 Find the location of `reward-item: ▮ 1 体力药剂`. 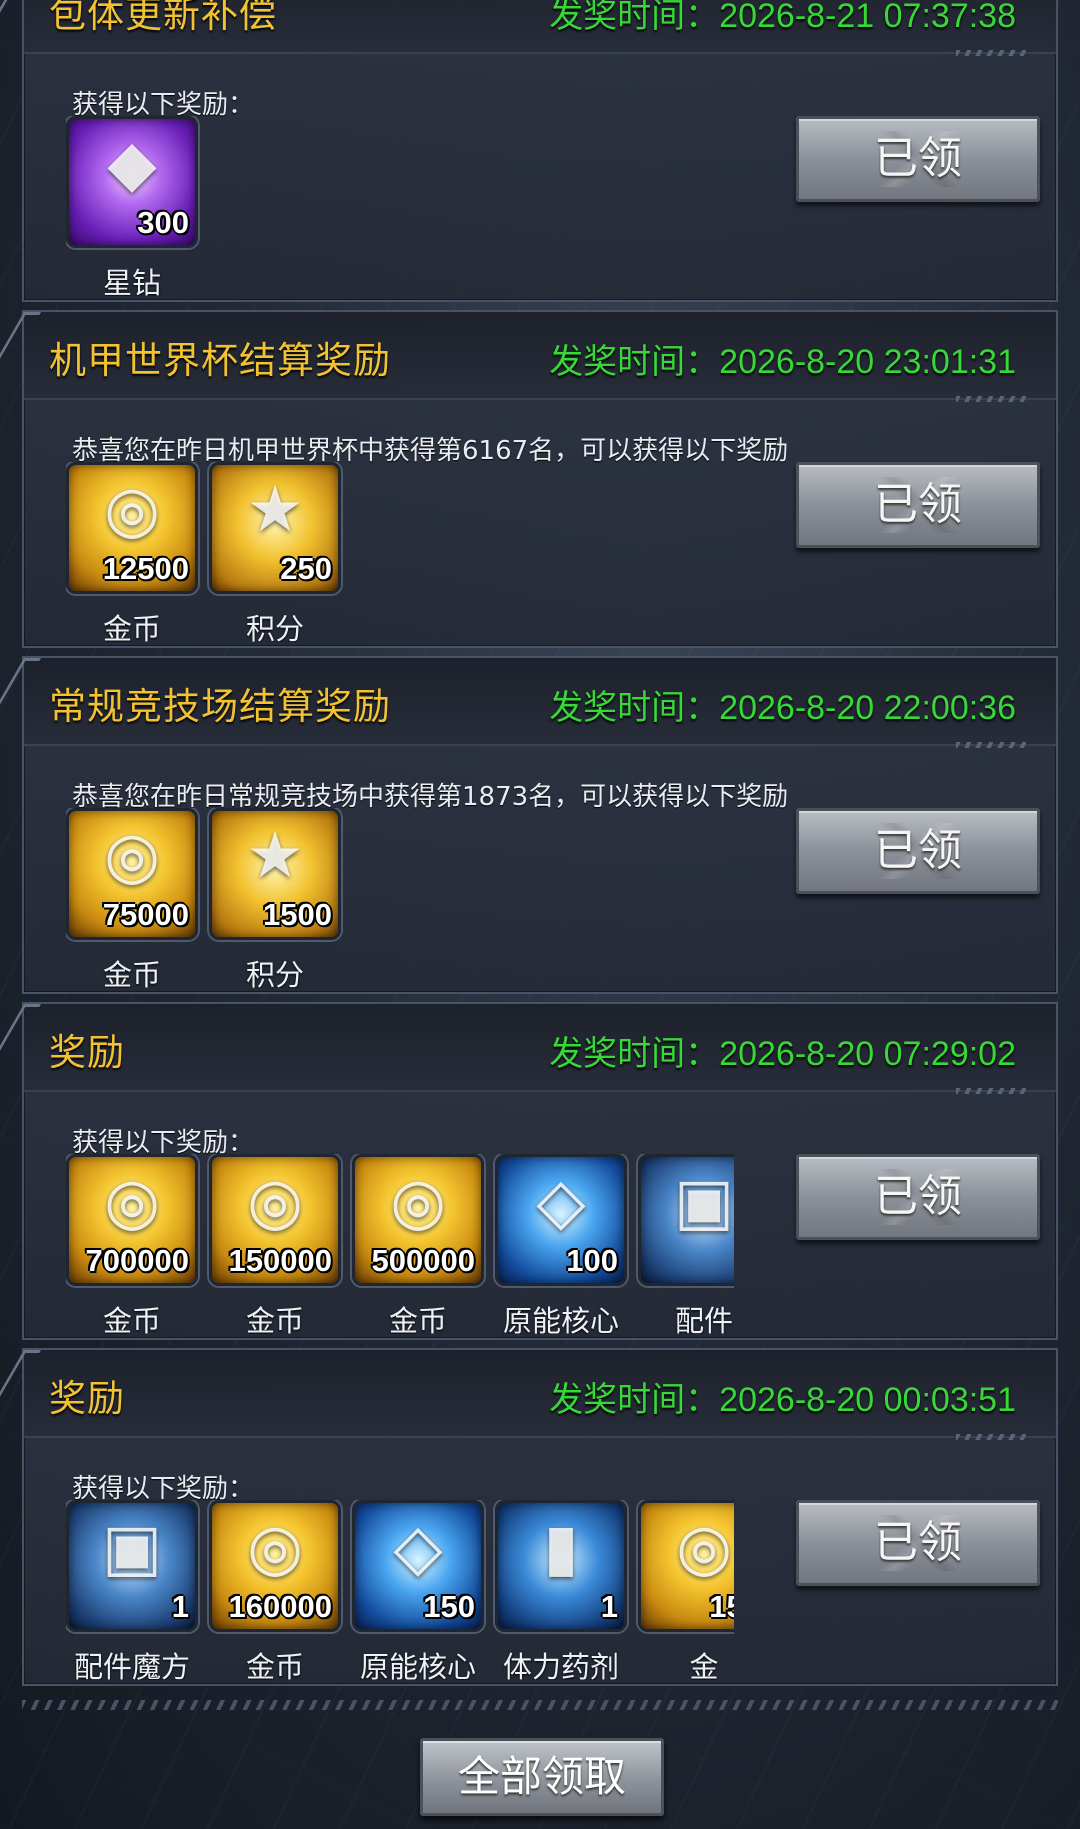

reward-item: ▮ 1 体力药剂 is located at coordinates (561, 1590).